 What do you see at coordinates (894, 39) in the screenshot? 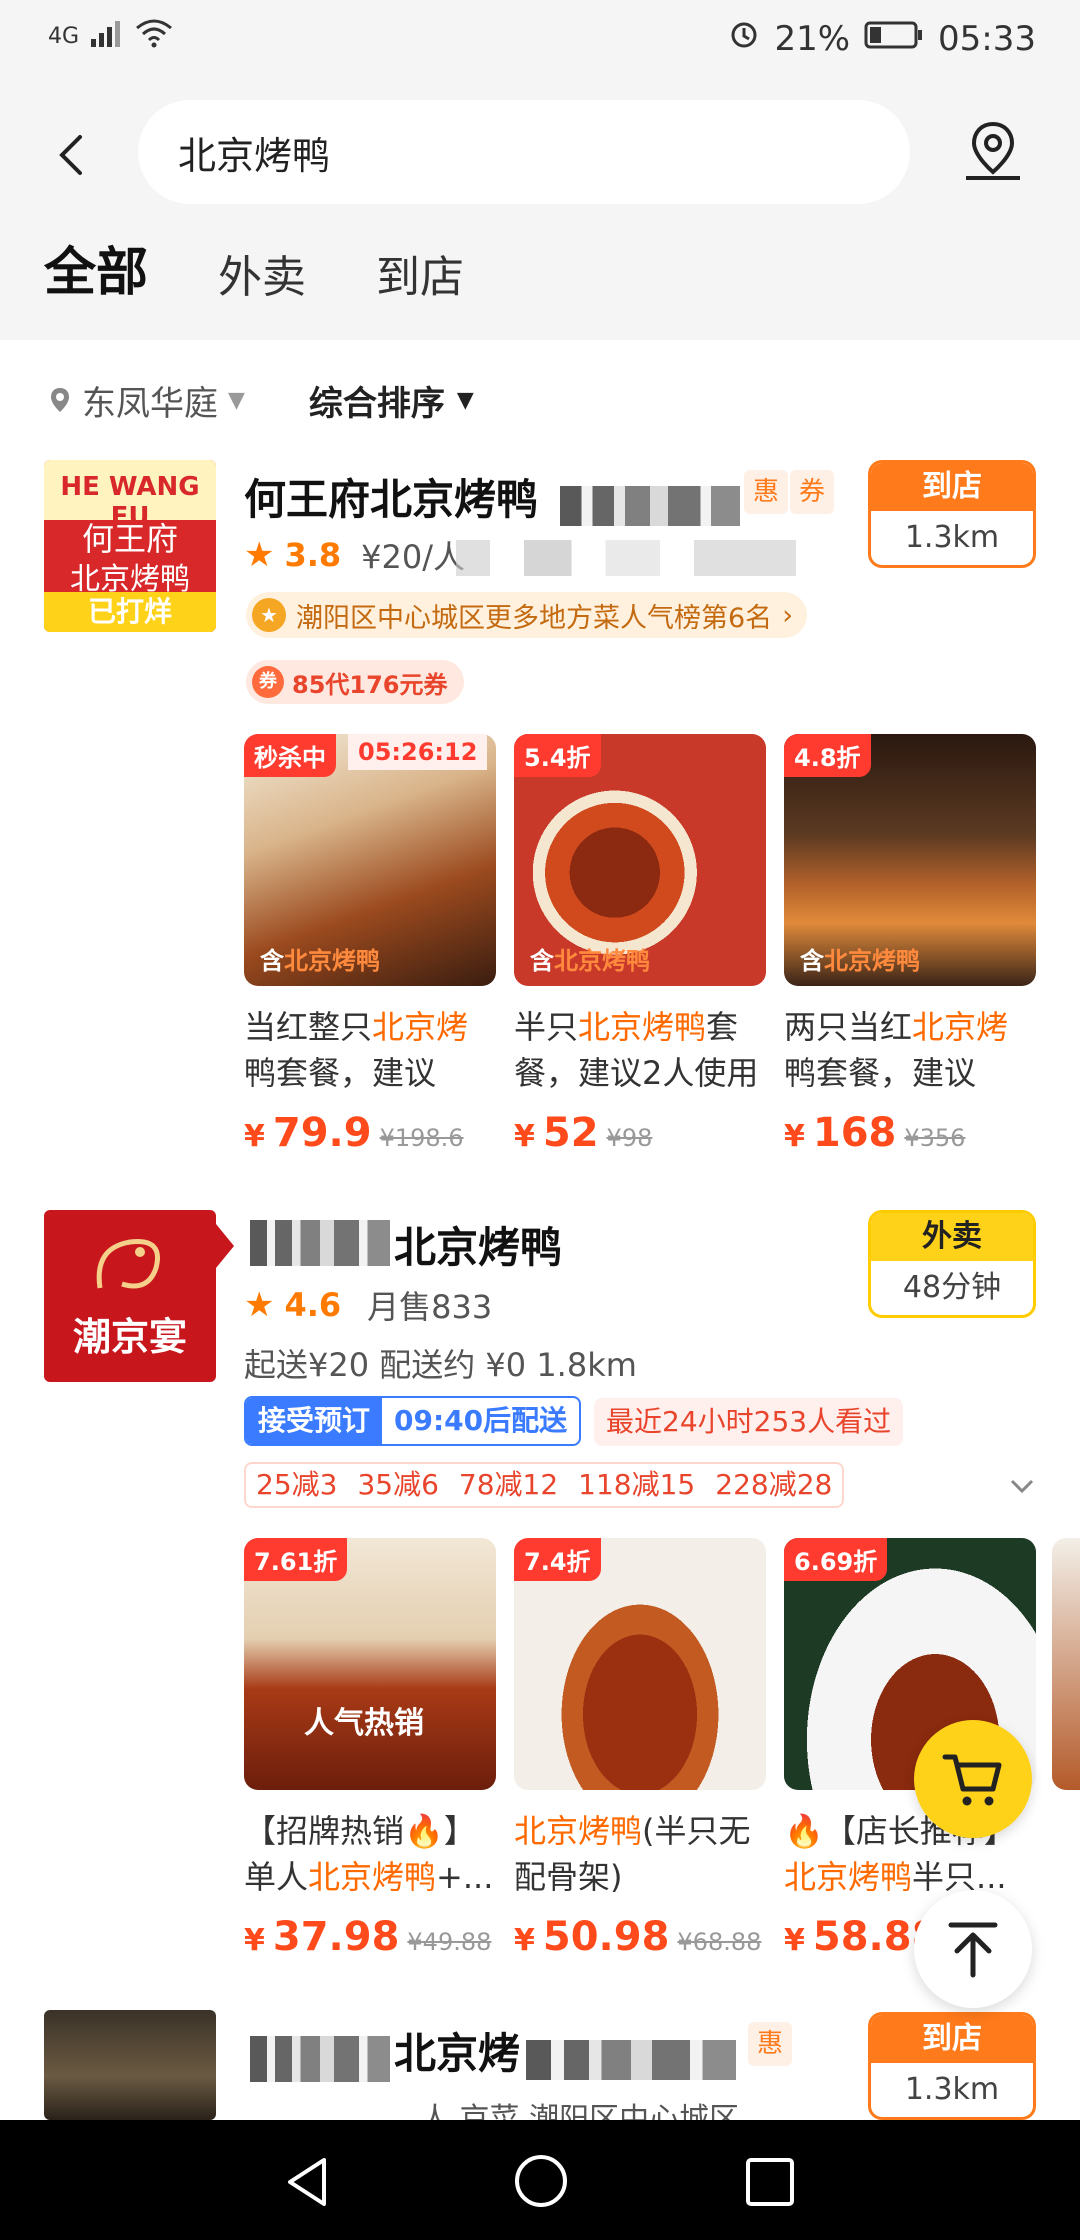
I see `battery-icon` at bounding box center [894, 39].